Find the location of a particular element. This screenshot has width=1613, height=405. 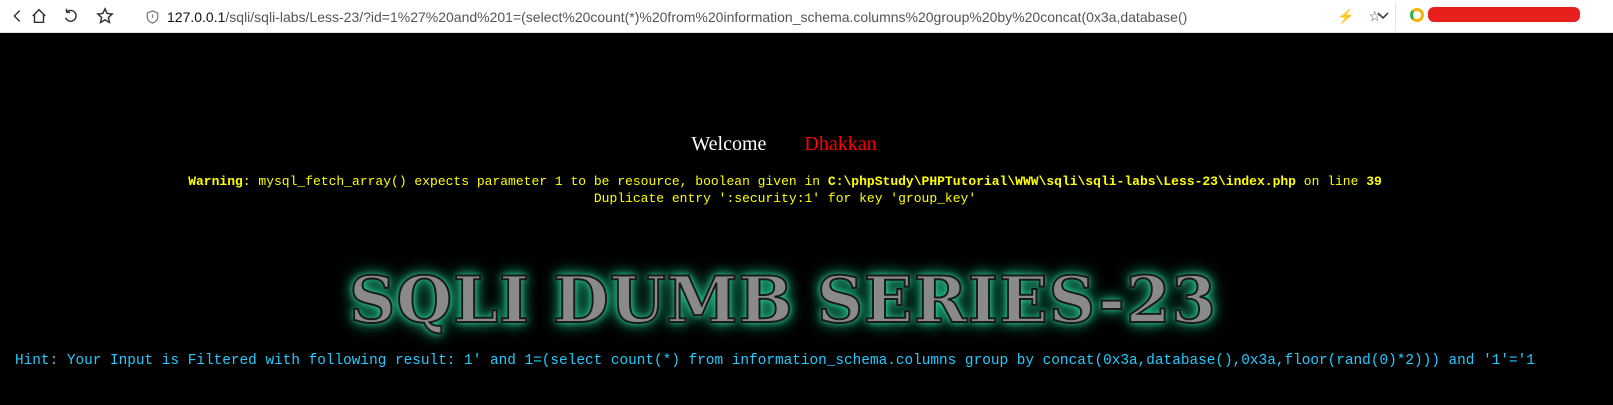

reload-icon is located at coordinates (71, 16).